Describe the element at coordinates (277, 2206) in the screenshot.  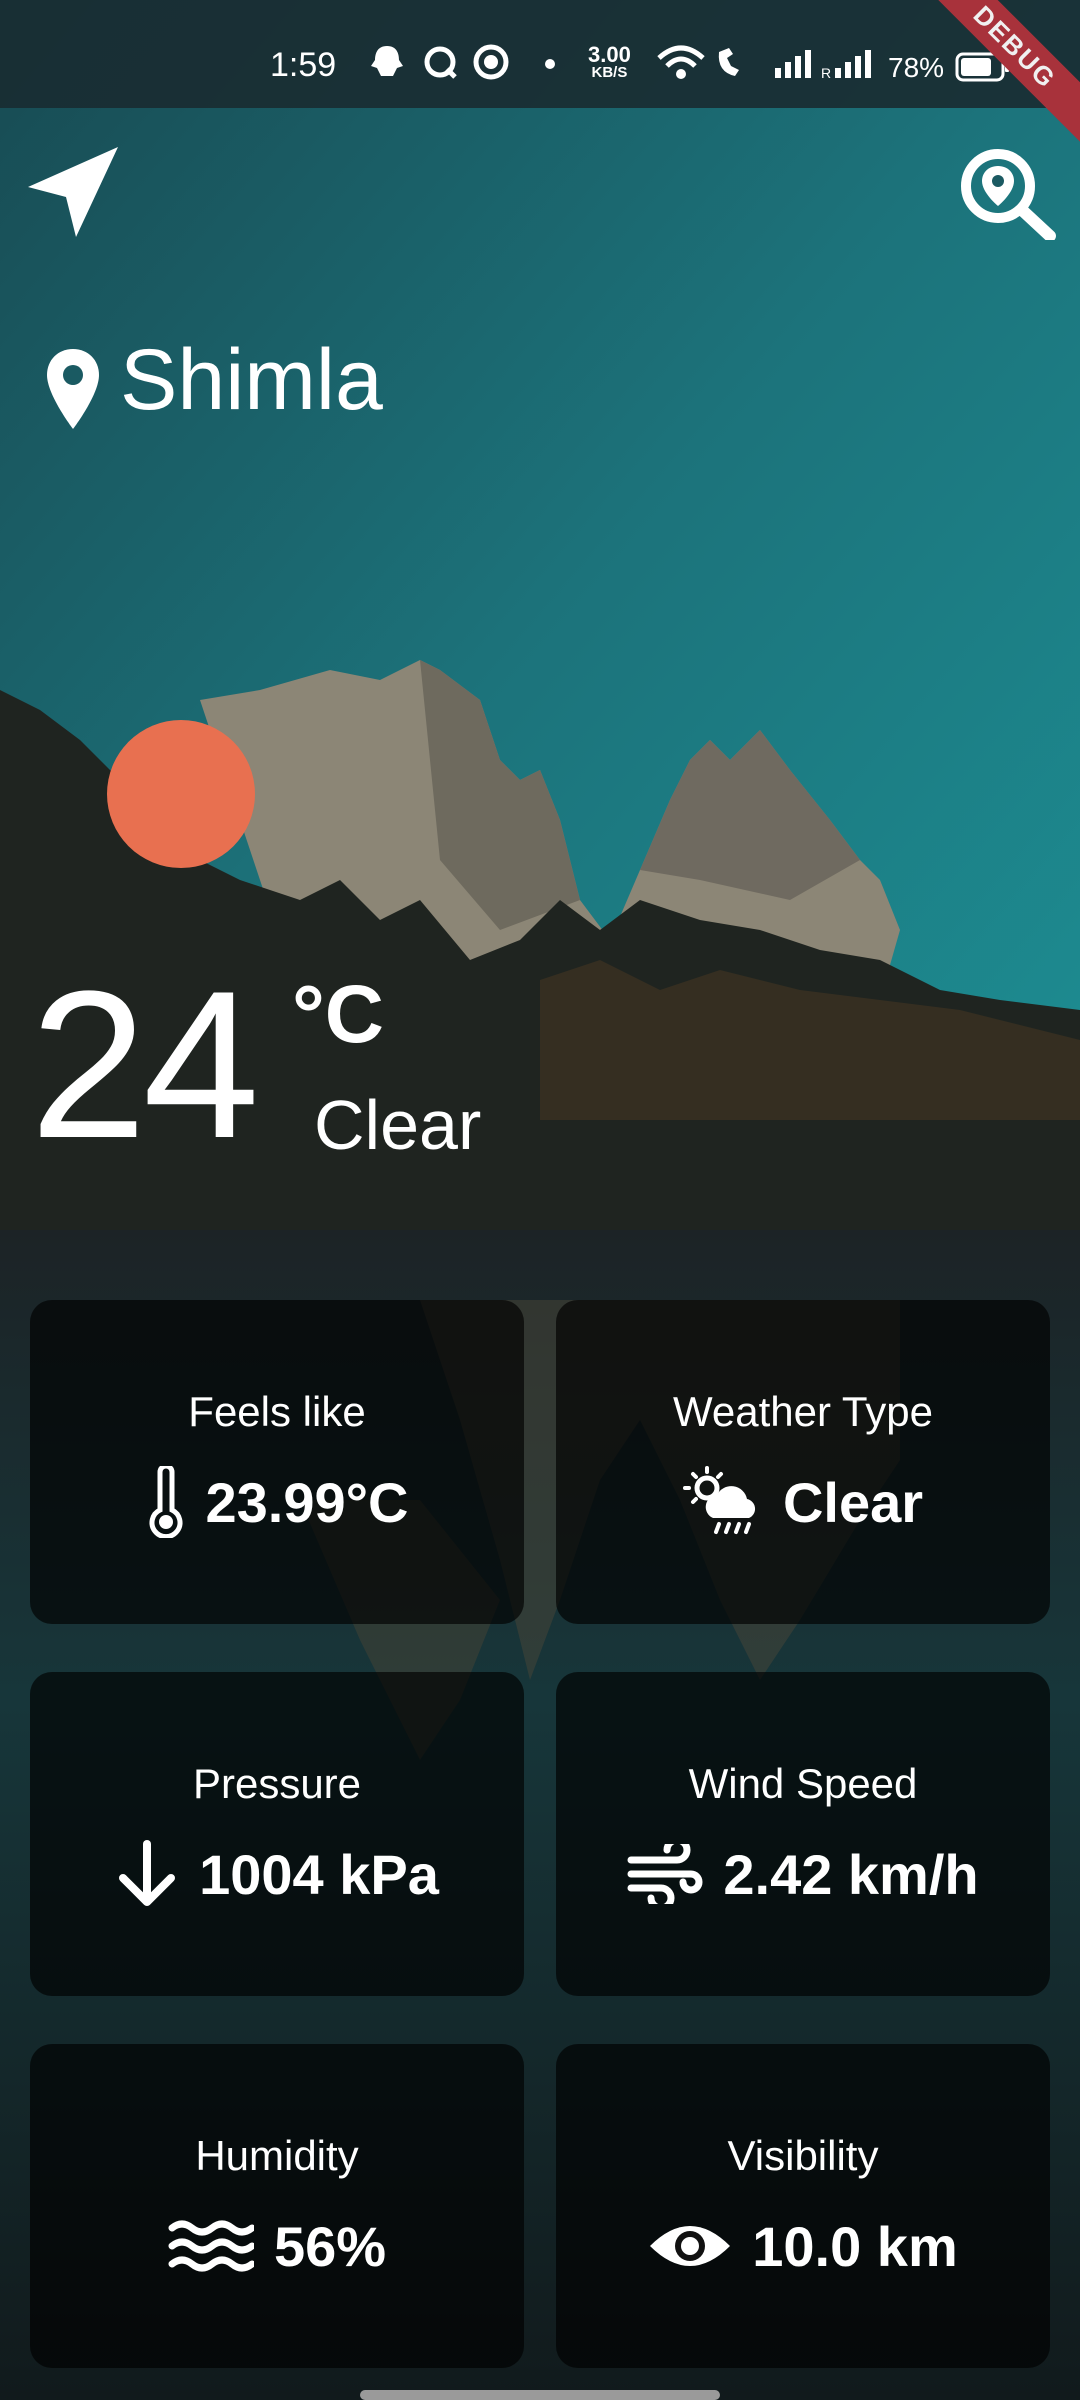
I see `humidity-card: Humidity 56%` at that location.